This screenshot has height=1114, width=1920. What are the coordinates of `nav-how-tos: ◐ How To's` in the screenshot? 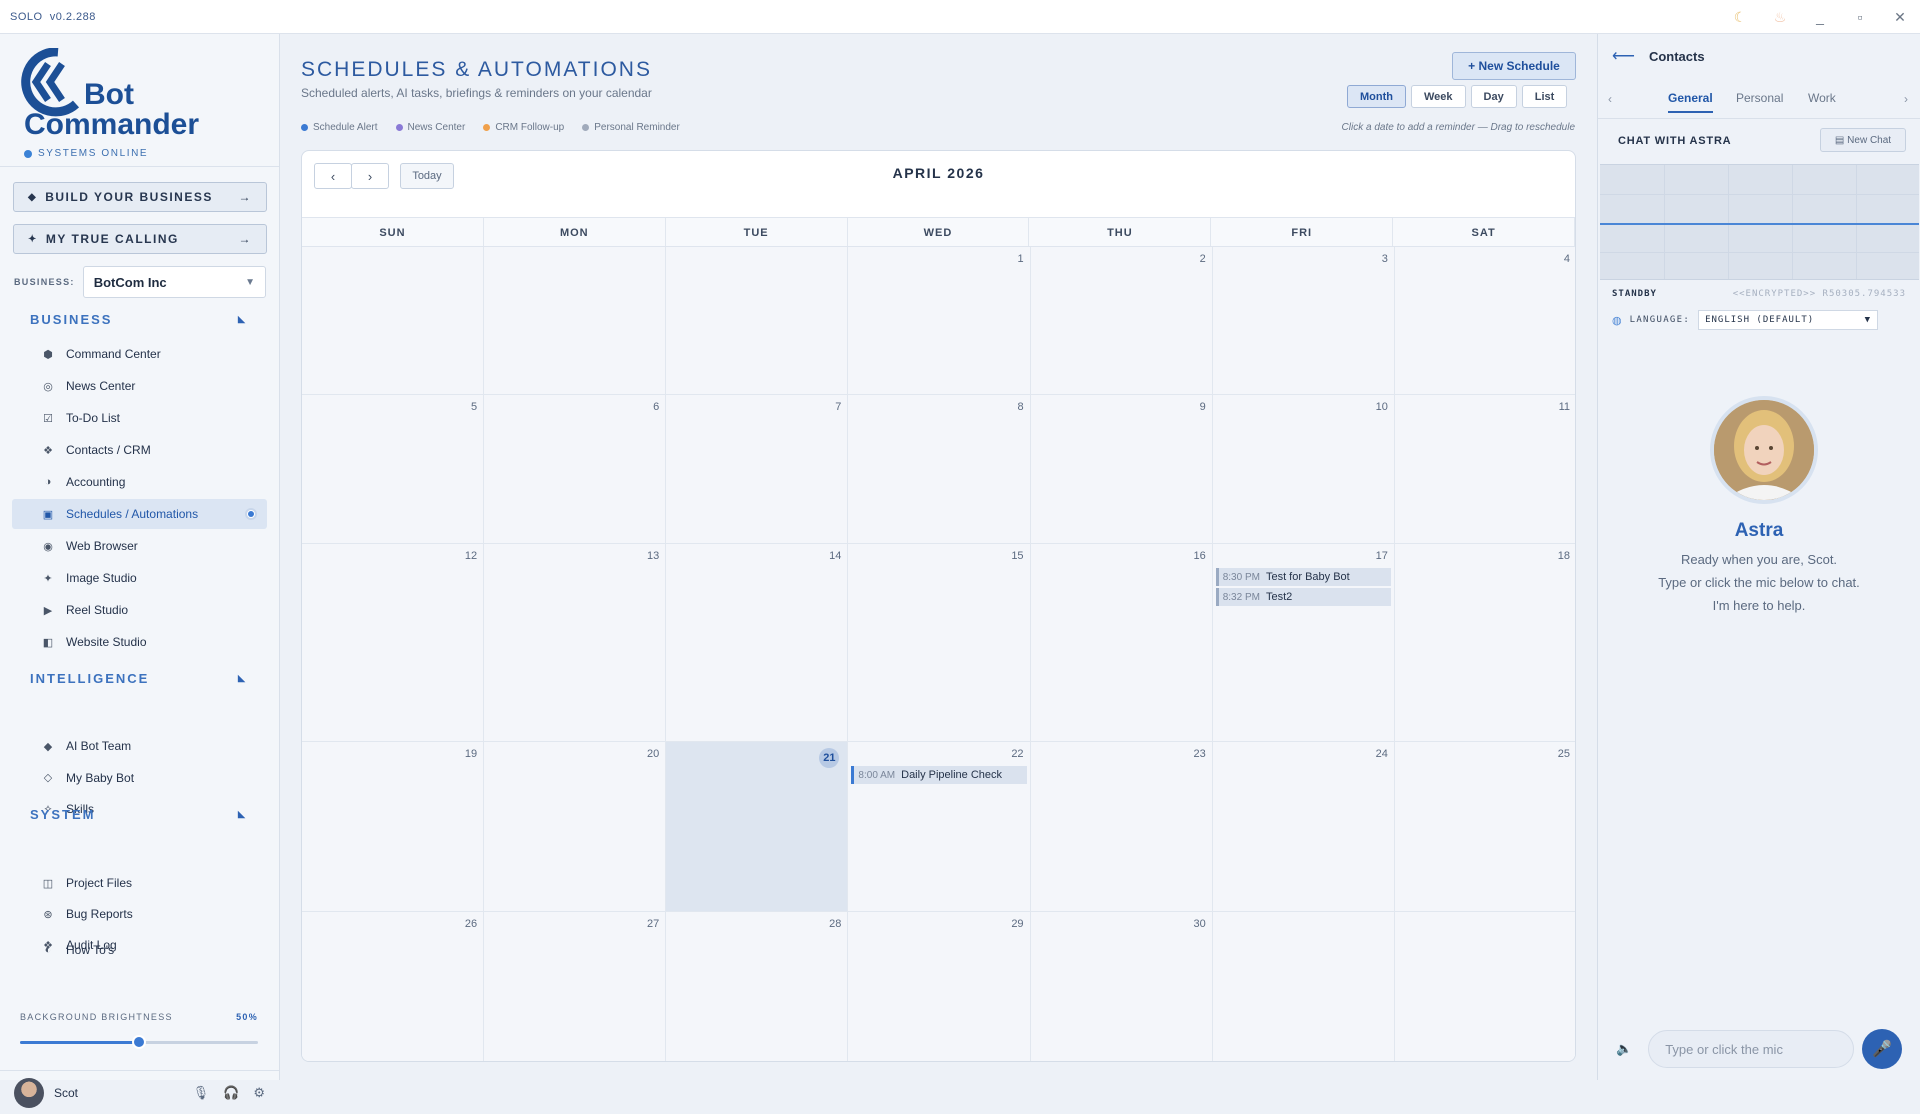 It's located at (139, 950).